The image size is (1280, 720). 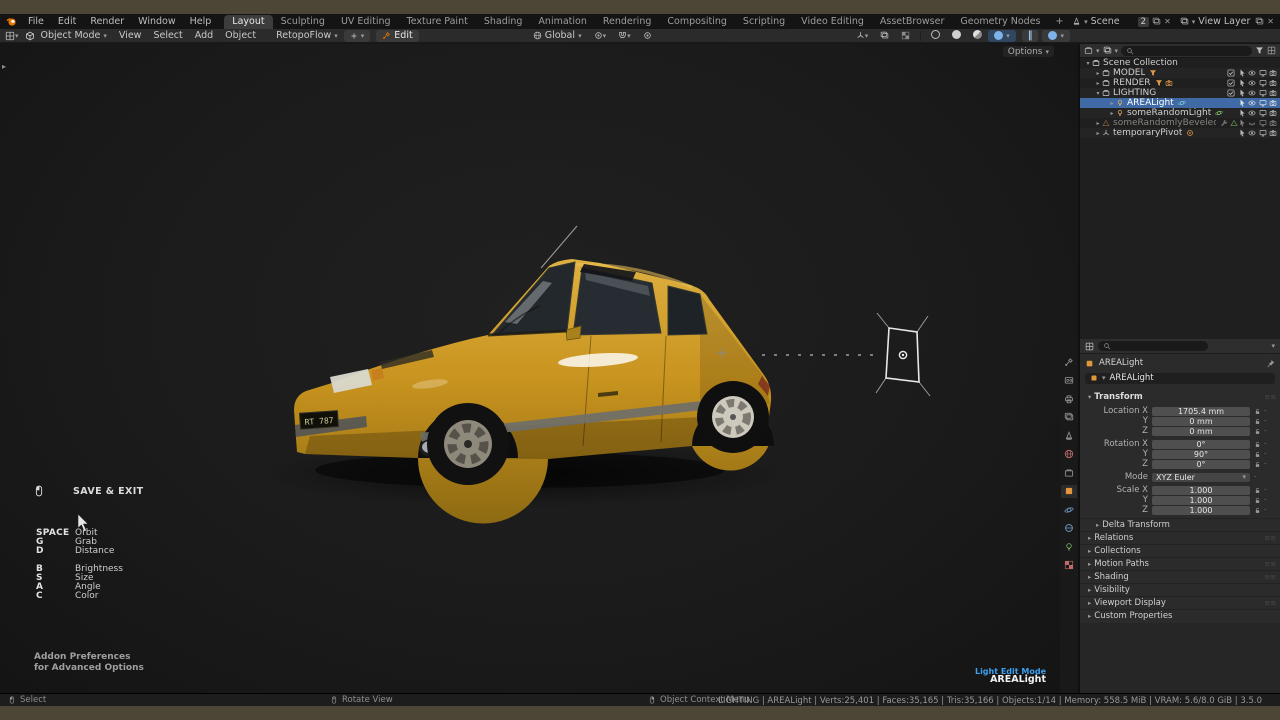 I want to click on editor-type-icon, so click(x=10, y=36).